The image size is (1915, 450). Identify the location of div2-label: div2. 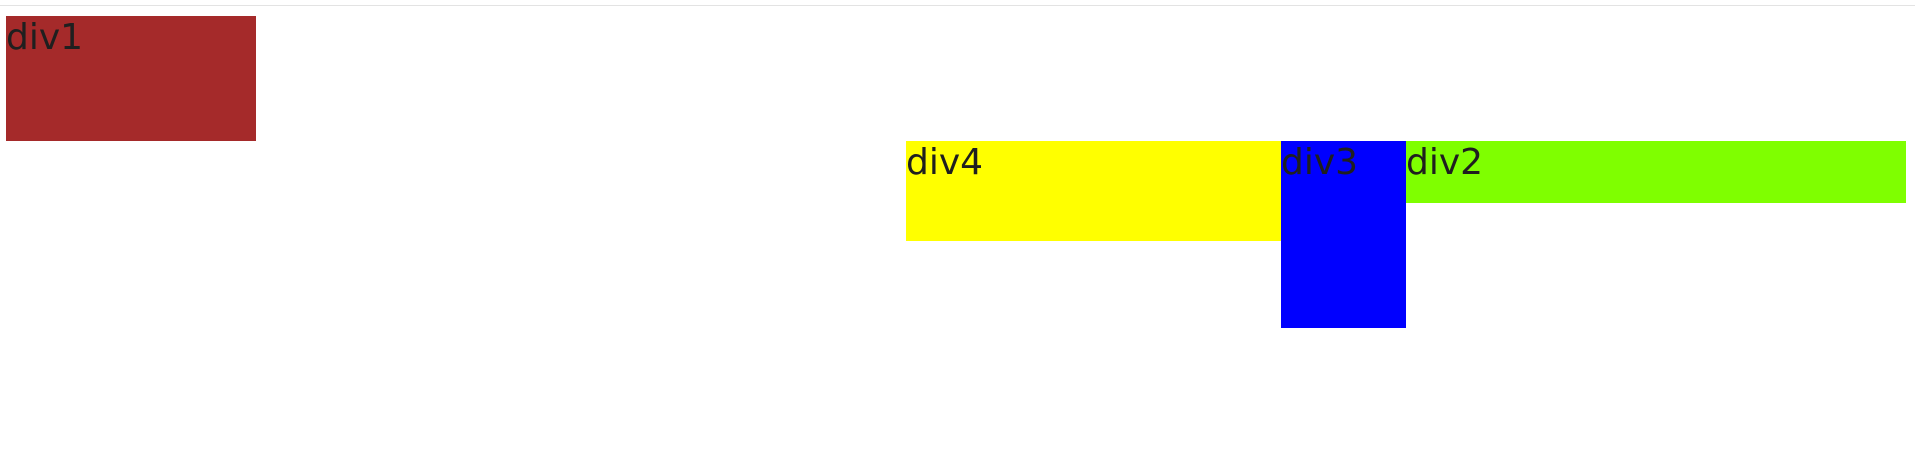
(1445, 162).